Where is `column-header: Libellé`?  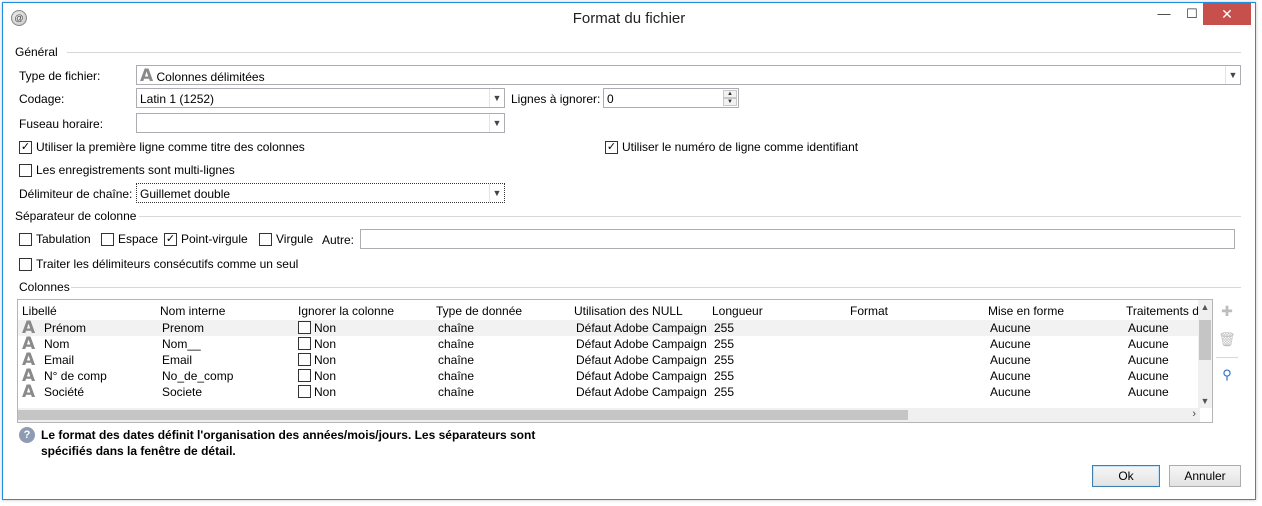 column-header: Libellé is located at coordinates (39, 311).